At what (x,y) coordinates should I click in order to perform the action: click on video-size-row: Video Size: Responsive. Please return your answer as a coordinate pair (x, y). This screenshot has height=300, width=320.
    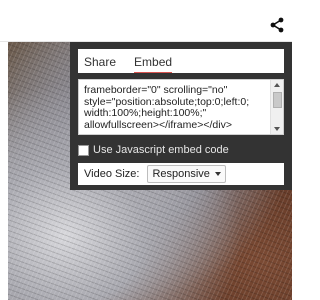
    Looking at the image, I should click on (181, 174).